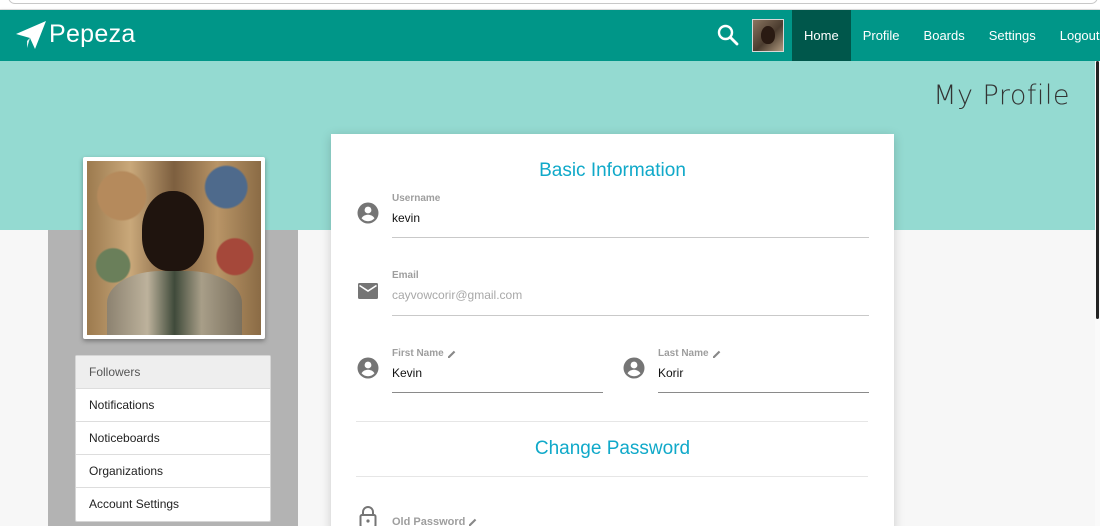  What do you see at coordinates (763, 371) in the screenshot?
I see `last-name-field: Last Name Korir` at bounding box center [763, 371].